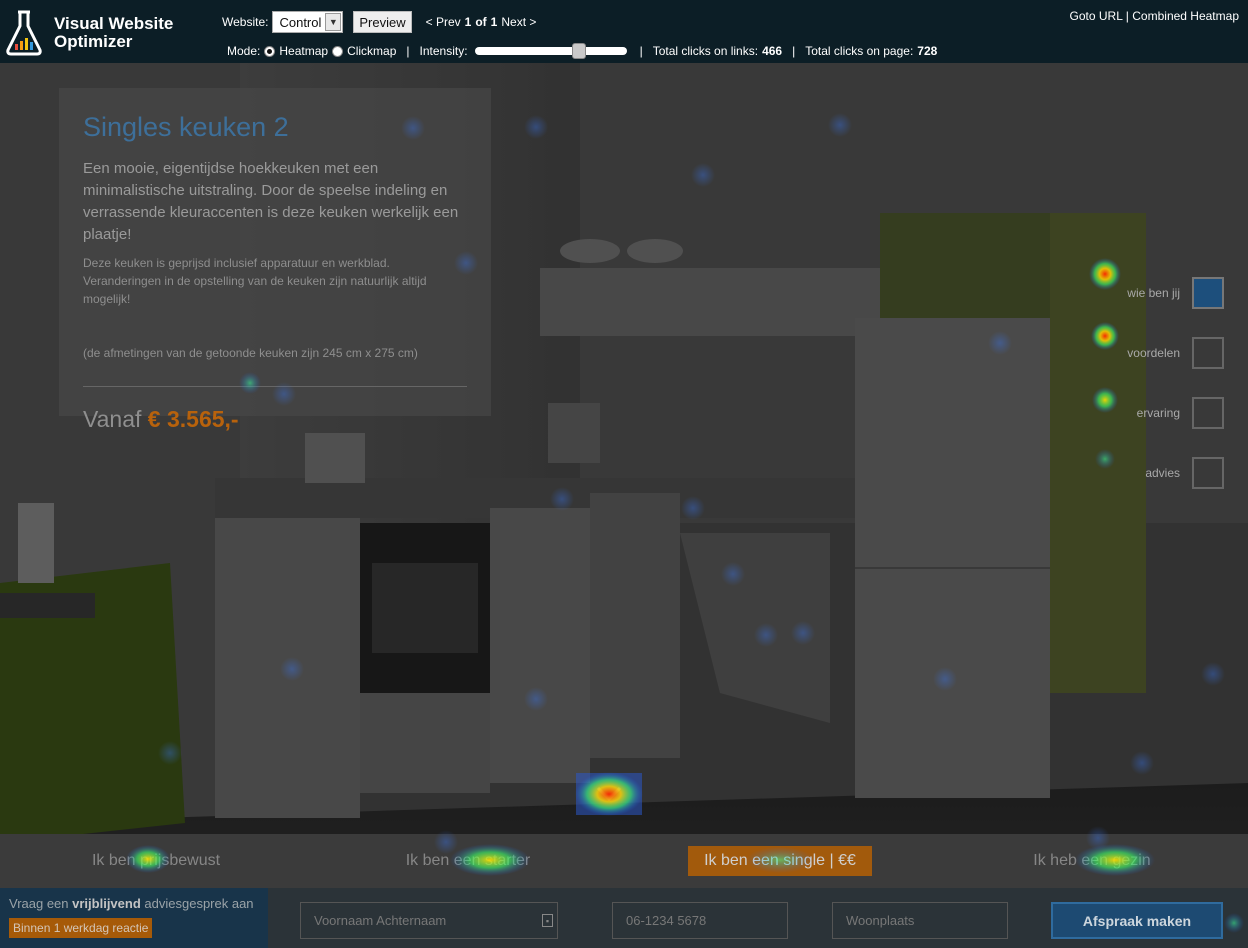 The image size is (1248, 948). What do you see at coordinates (518, 22) in the screenshot?
I see `next-link: Next >` at bounding box center [518, 22].